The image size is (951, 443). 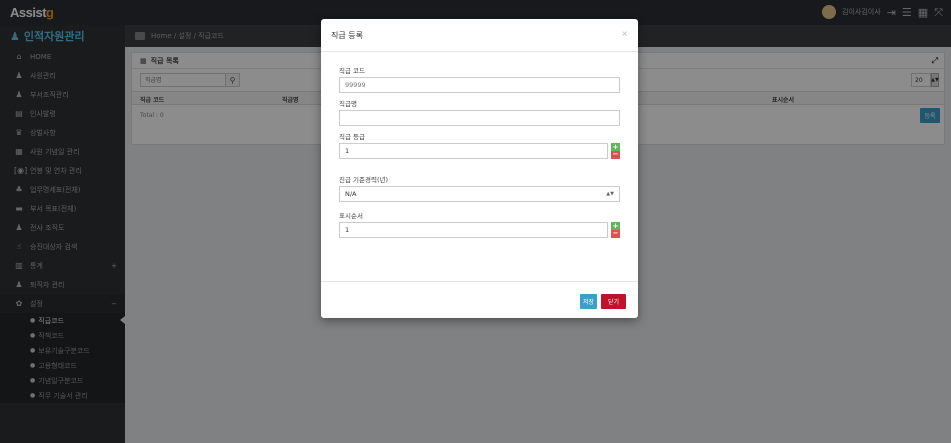 What do you see at coordinates (347, 35) in the screenshot?
I see `modal-title: 직급 등록` at bounding box center [347, 35].